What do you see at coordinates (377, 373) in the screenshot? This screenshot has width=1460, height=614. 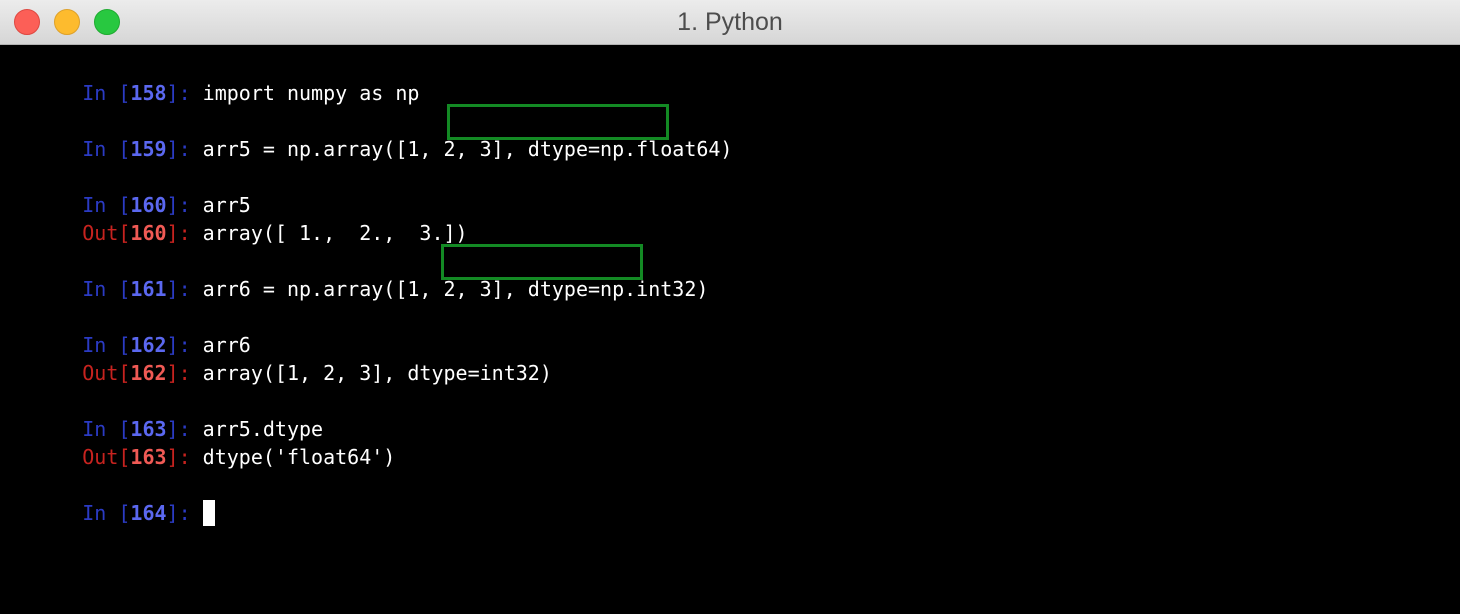 I see `output-text: array([1, 2, 3], dtype=int32)` at bounding box center [377, 373].